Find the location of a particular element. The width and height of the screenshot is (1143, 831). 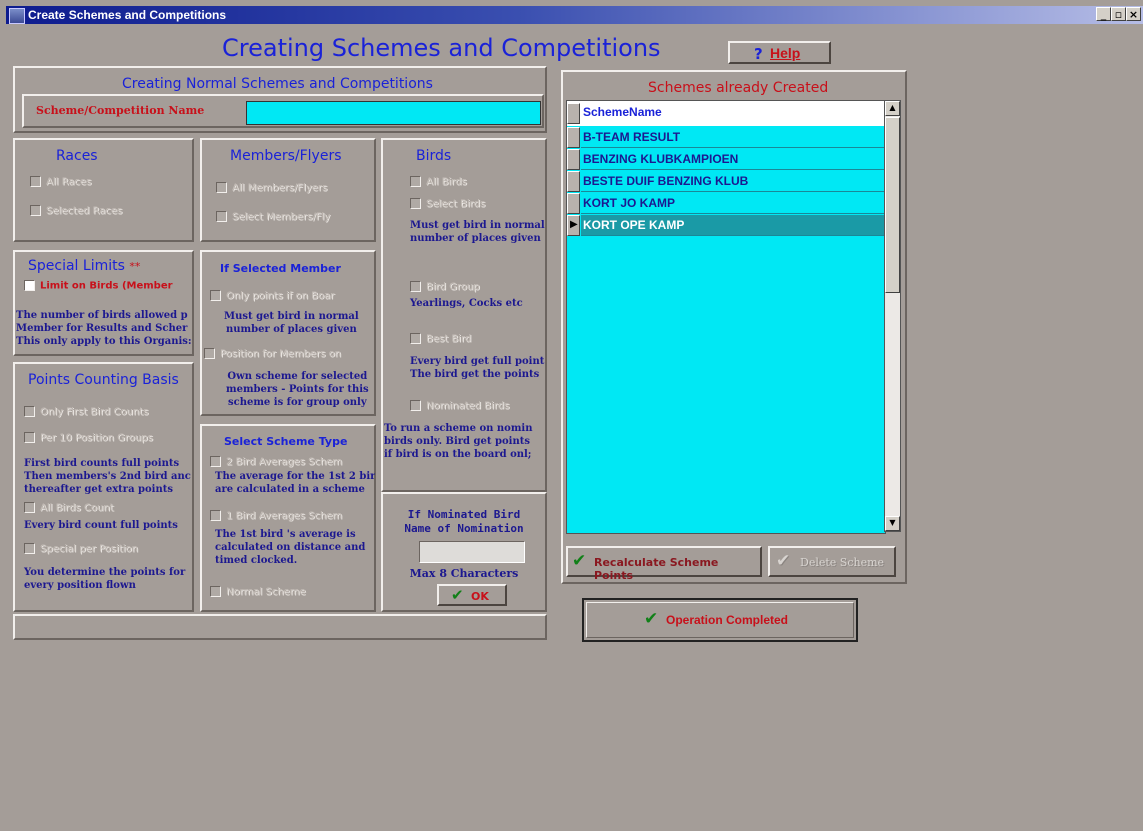

ok-label: OK is located at coordinates (480, 596).